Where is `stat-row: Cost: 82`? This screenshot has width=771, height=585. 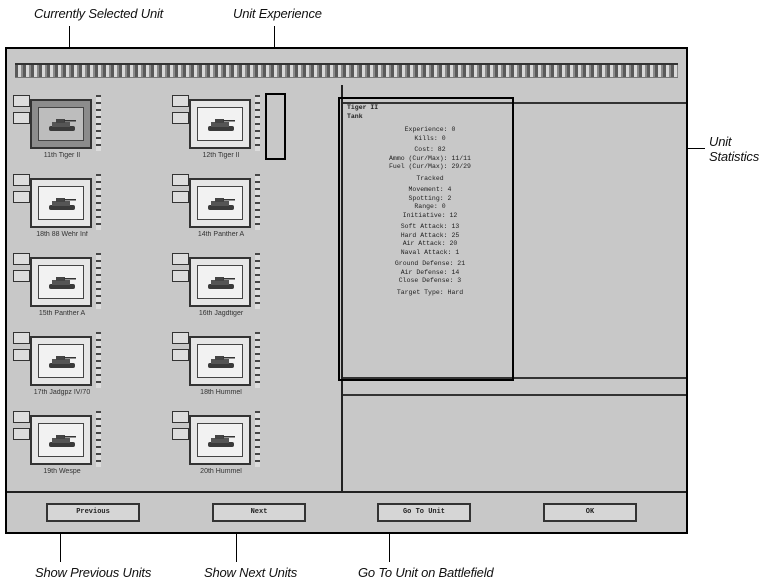 stat-row: Cost: 82 is located at coordinates (430, 149).